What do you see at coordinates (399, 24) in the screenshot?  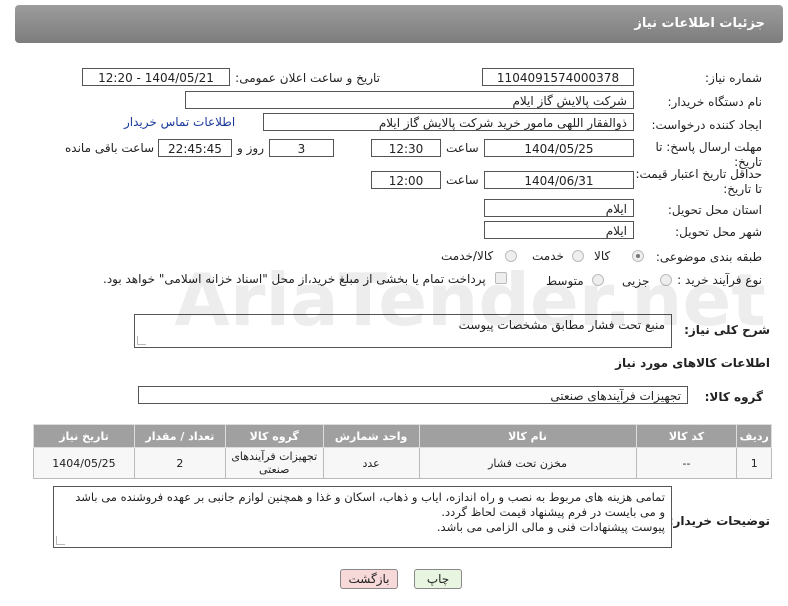 I see `page-header: جزئیات اطلاعات نیاز` at bounding box center [399, 24].